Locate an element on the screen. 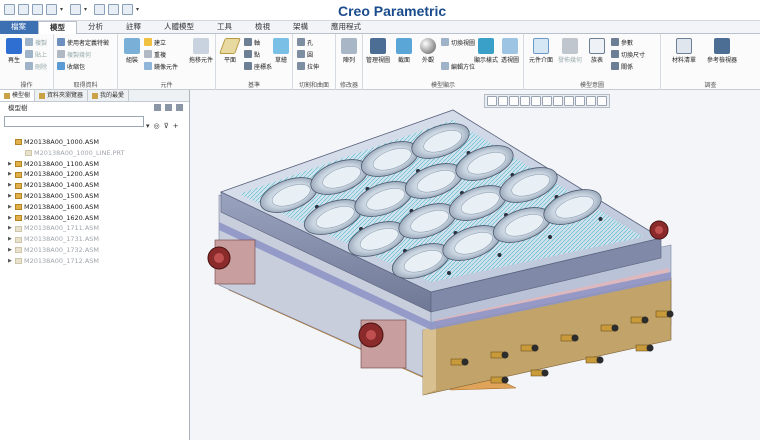 Image resolution: width=760 pixels, height=440 pixels. repeat-button: 重複 is located at coordinates (155, 54).